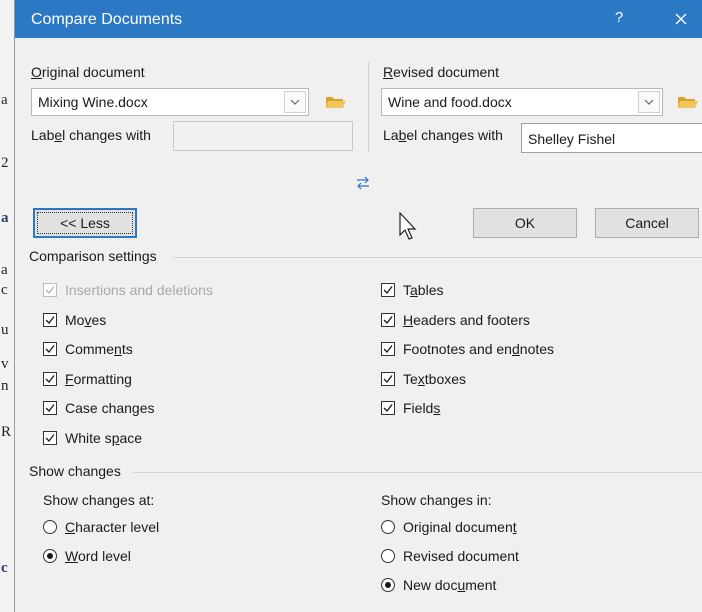  Describe the element at coordinates (5, 330) in the screenshot. I see `doc-fragment: u` at that location.